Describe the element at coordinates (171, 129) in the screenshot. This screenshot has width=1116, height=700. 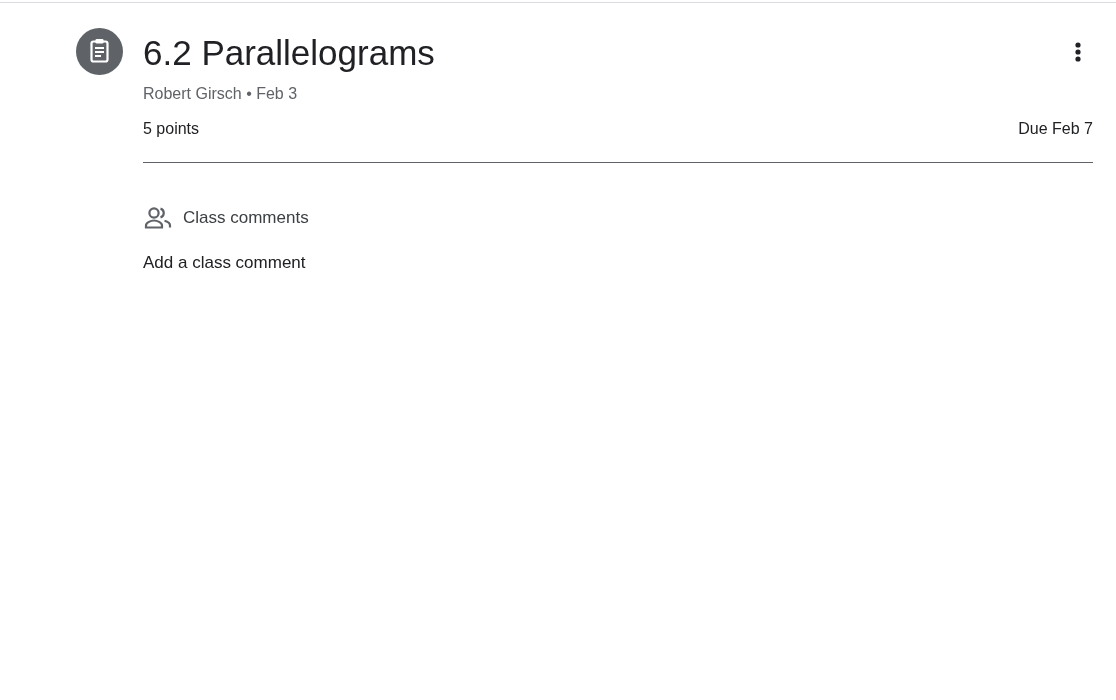
I see `points-text: 5 points` at that location.